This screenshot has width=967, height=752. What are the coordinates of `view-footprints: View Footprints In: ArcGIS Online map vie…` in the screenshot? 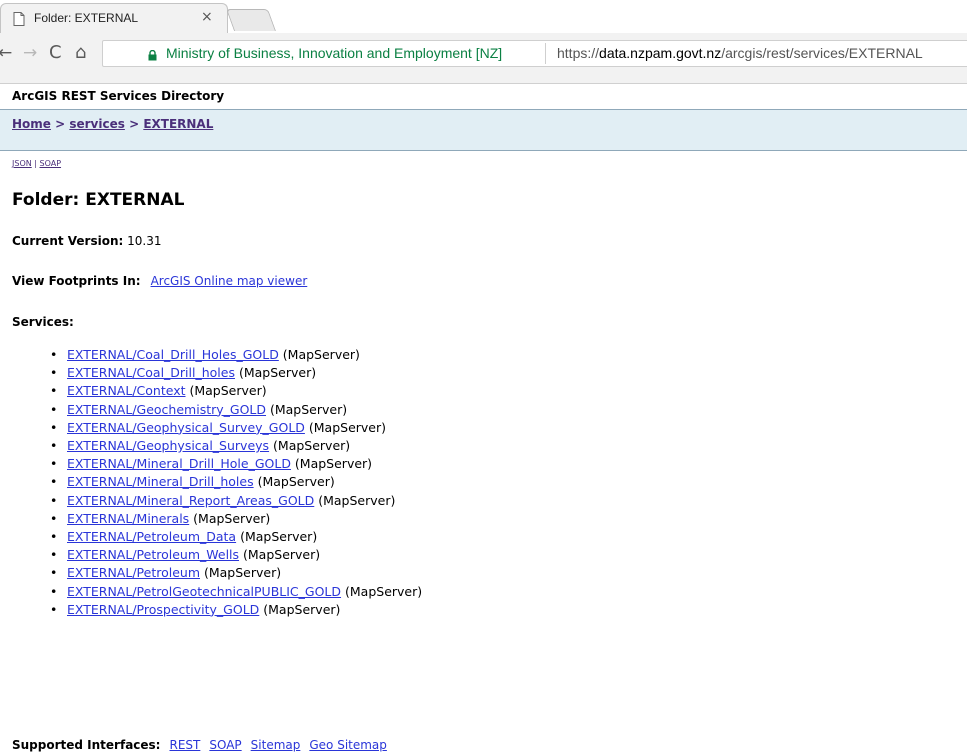 It's located at (159, 281).